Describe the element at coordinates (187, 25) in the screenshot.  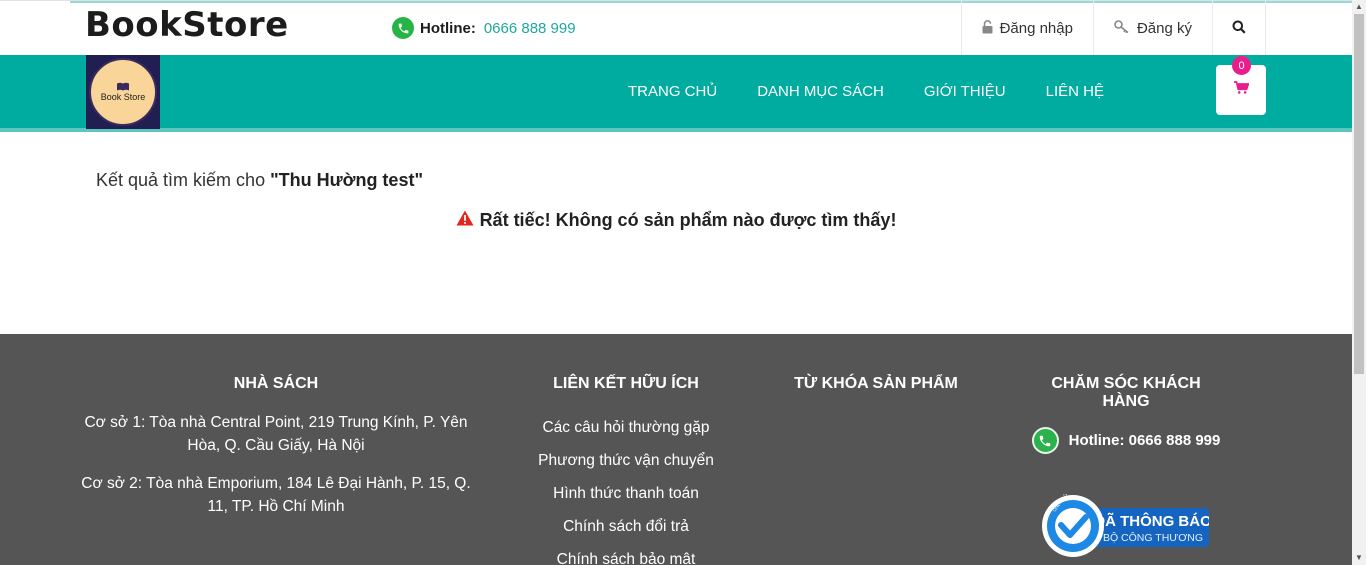
I see `site-logo: BookStore` at that location.